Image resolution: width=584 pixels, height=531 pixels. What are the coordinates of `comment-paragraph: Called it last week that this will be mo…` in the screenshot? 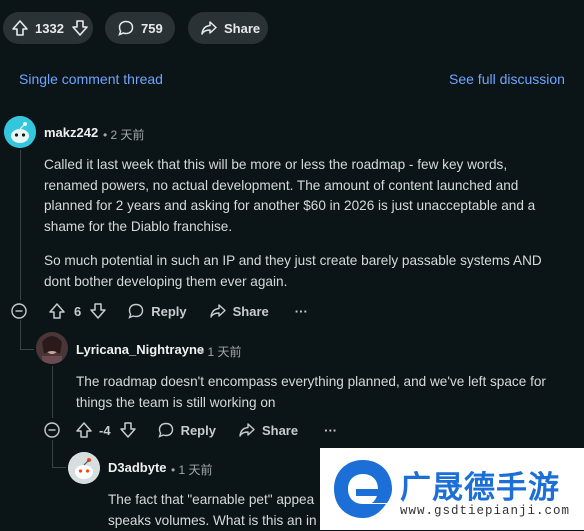 It's located at (304, 196).